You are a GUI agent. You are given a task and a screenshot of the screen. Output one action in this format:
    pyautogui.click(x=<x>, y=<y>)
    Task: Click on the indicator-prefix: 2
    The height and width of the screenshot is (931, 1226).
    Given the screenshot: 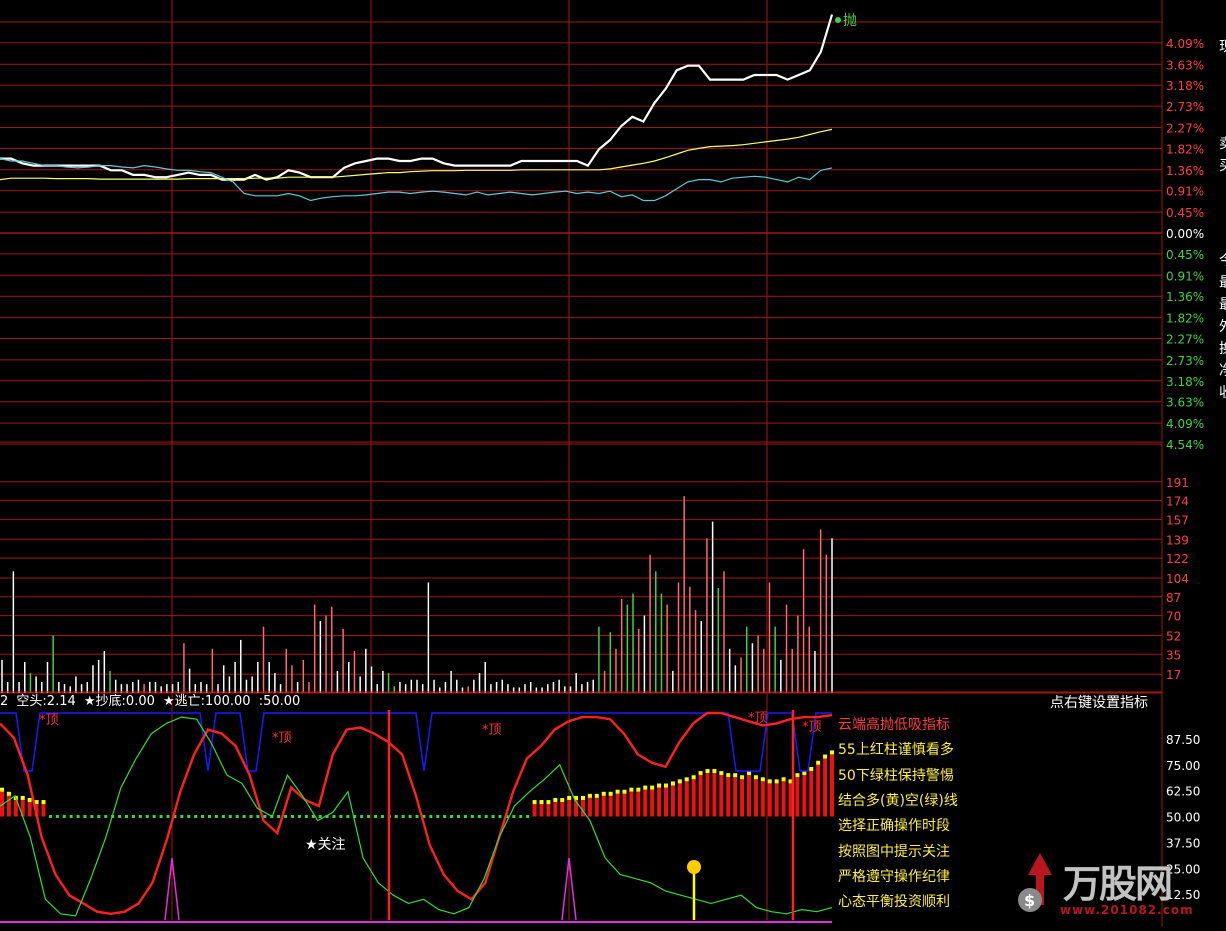 What is the action you would take?
    pyautogui.click(x=4, y=701)
    